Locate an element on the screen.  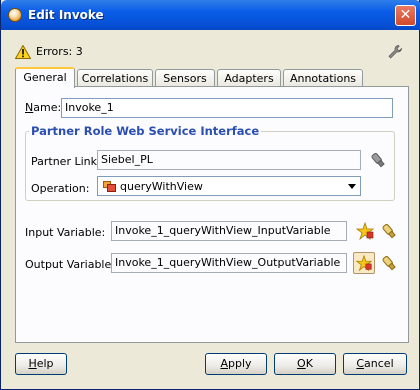
tab-label: Annotations is located at coordinates (323, 78).